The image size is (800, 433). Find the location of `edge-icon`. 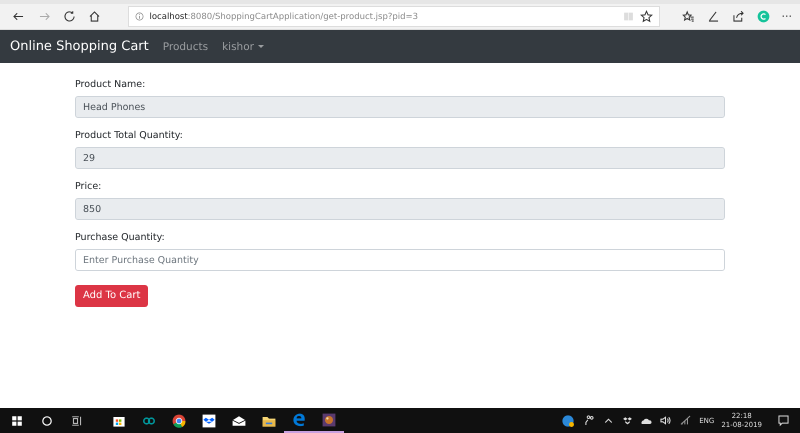

edge-icon is located at coordinates (299, 420).